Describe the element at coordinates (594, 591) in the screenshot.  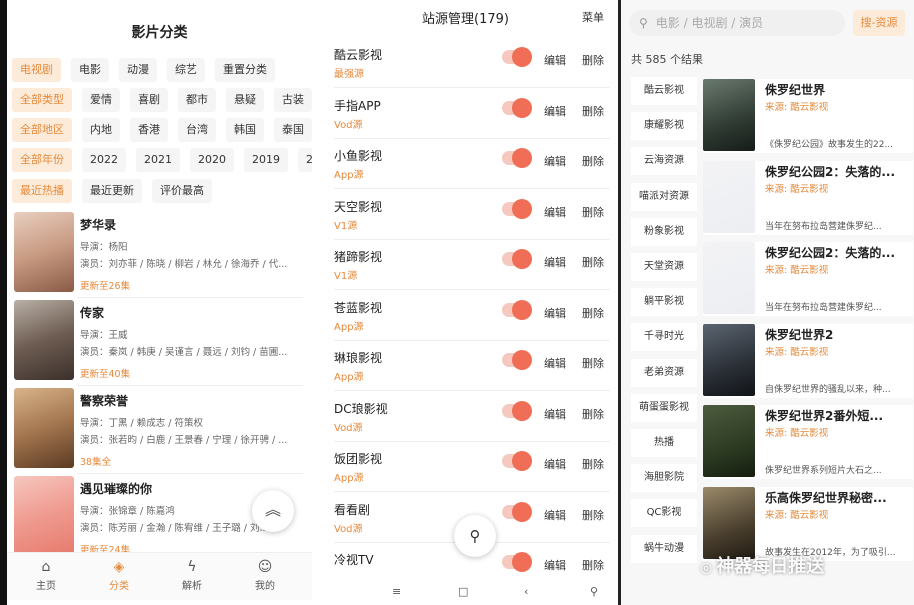
I see `accessibility-icon: ⚲` at that location.